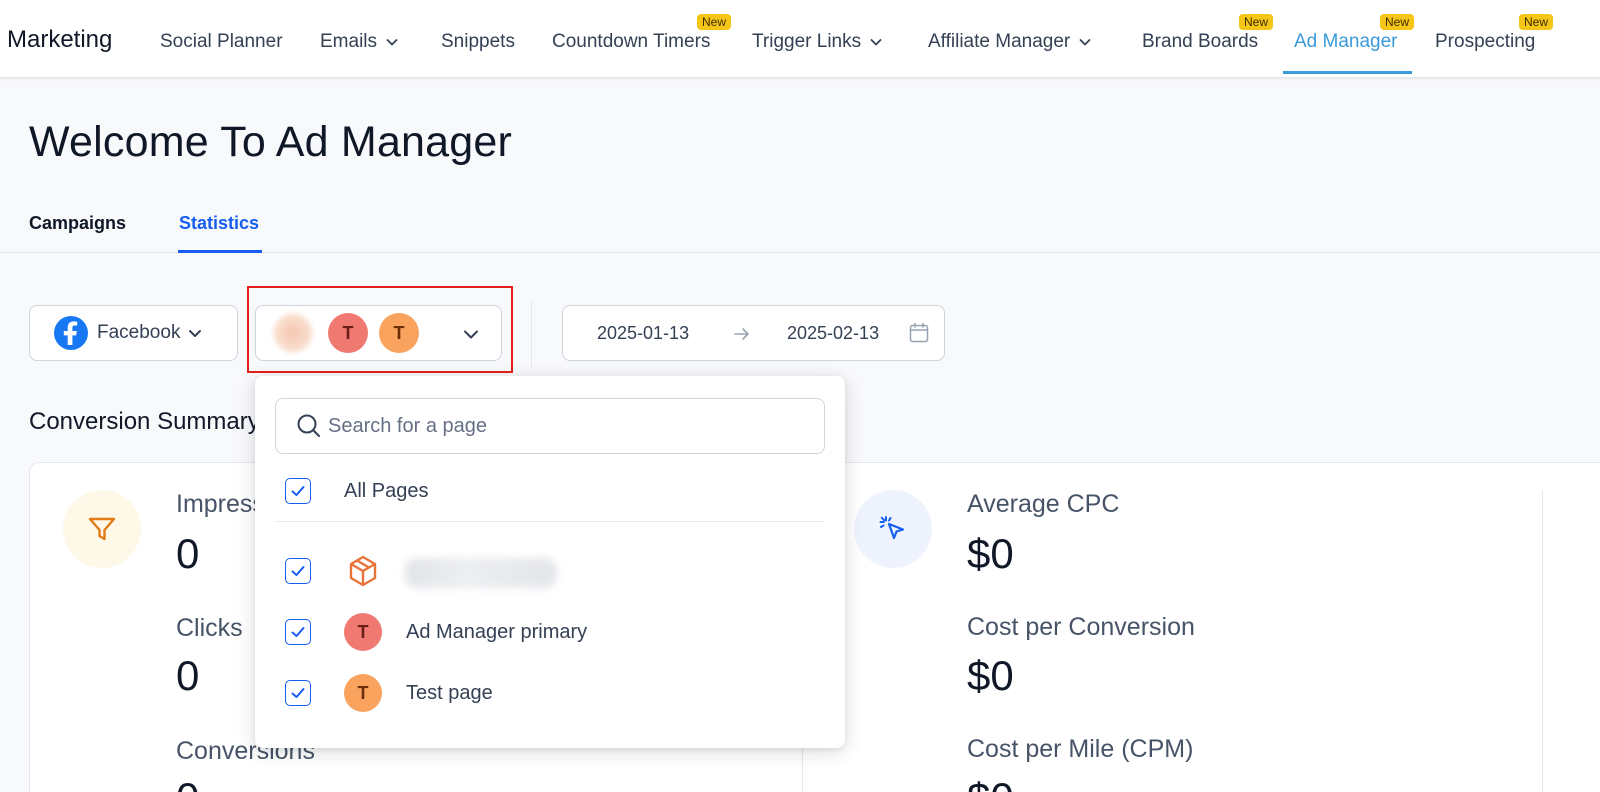  I want to click on calendar-icon, so click(919, 332).